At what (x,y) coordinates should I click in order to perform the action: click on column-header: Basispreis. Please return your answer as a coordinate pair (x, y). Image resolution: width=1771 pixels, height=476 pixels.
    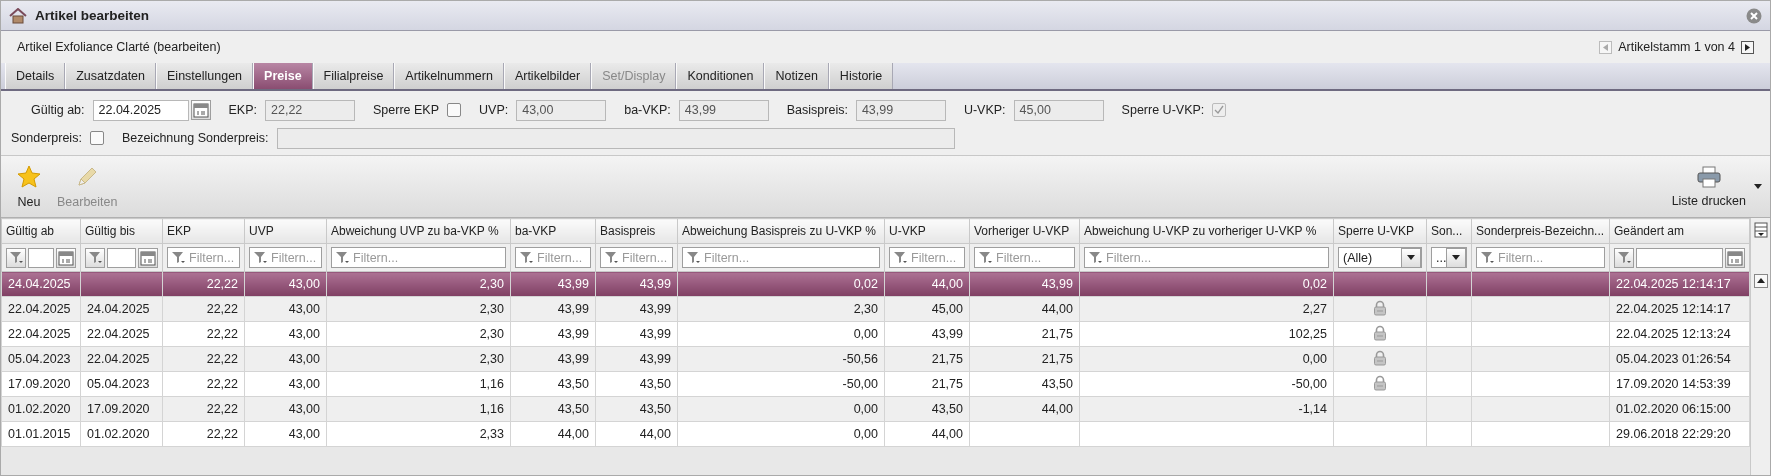
    Looking at the image, I should click on (636, 231).